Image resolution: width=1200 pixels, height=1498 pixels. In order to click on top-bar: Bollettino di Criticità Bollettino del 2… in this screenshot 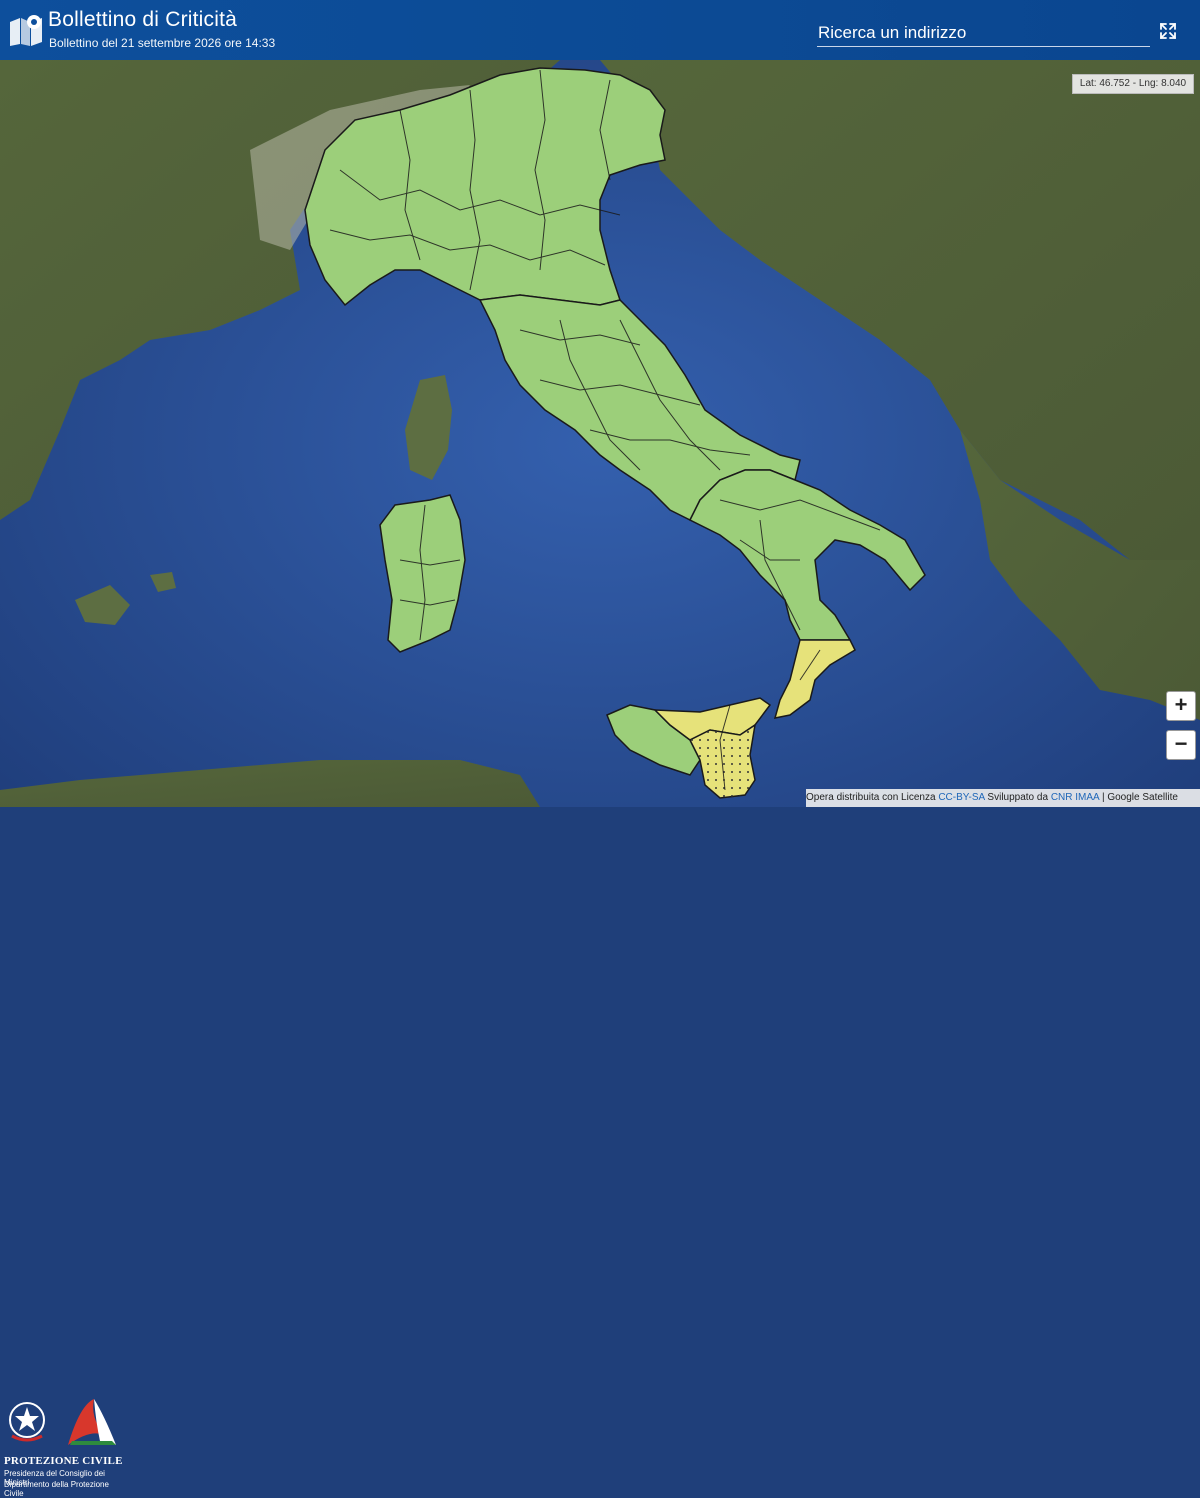, I will do `click(600, 30)`.